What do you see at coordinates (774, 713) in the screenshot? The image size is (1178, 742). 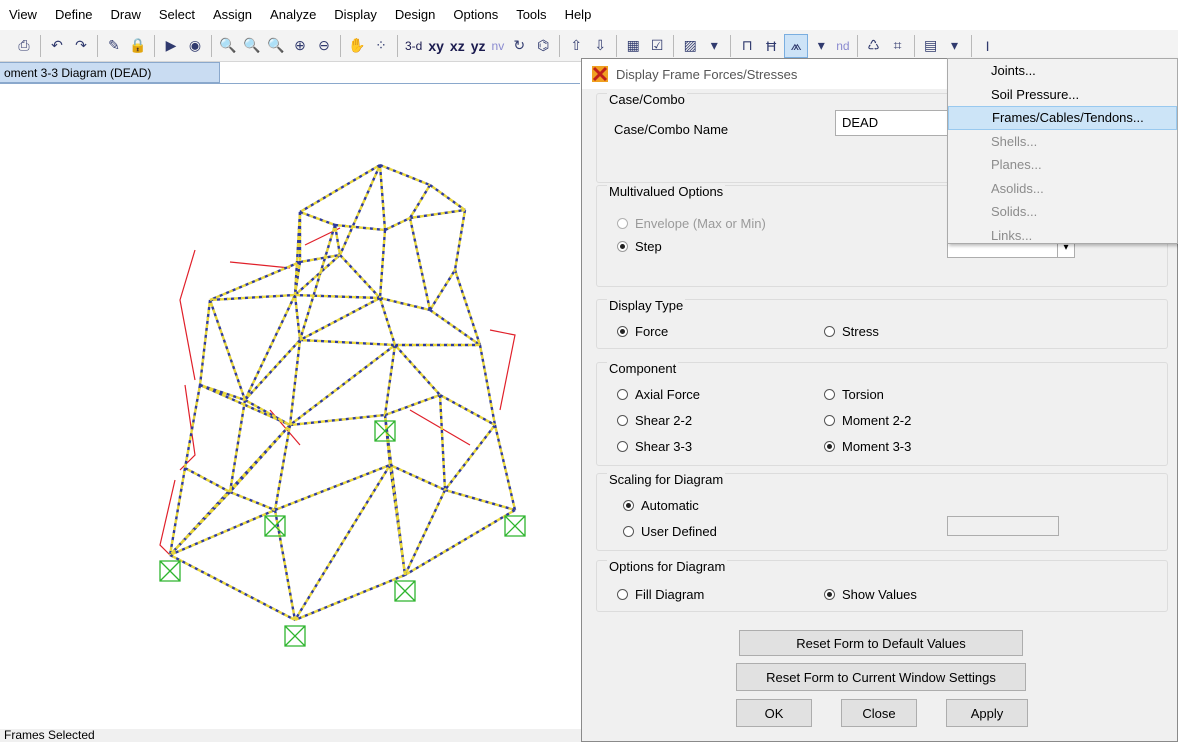 I see `ok-button: OK` at bounding box center [774, 713].